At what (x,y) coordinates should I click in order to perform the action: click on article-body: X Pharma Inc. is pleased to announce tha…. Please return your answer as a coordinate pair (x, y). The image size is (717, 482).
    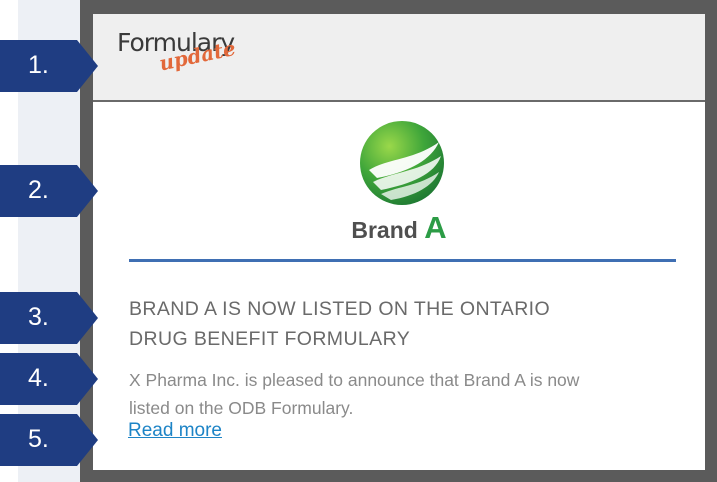
    Looking at the image, I should click on (409, 394).